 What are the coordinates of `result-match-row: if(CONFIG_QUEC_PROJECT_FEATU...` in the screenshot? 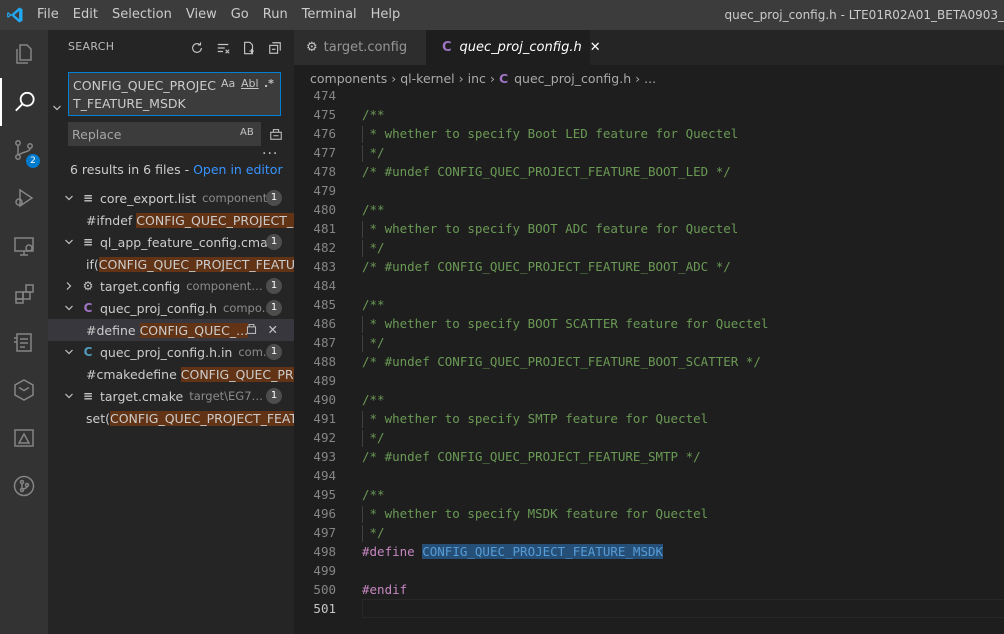 It's located at (171, 264).